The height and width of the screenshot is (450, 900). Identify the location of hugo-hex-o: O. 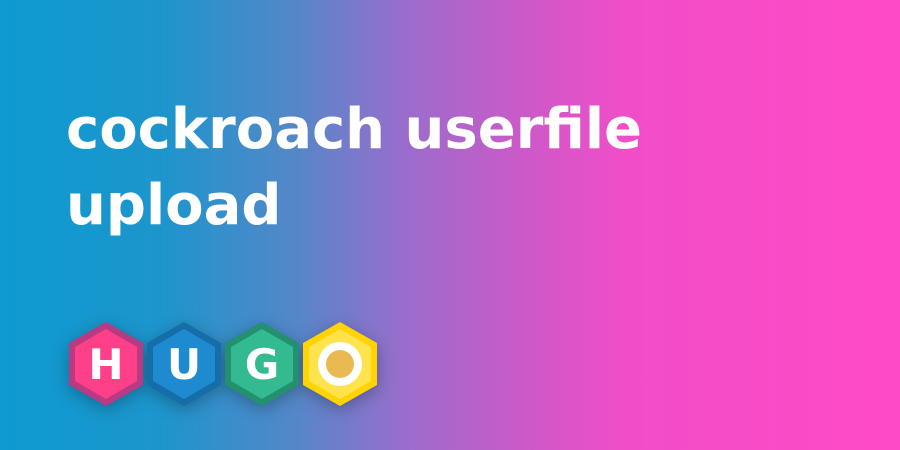
(340, 364).